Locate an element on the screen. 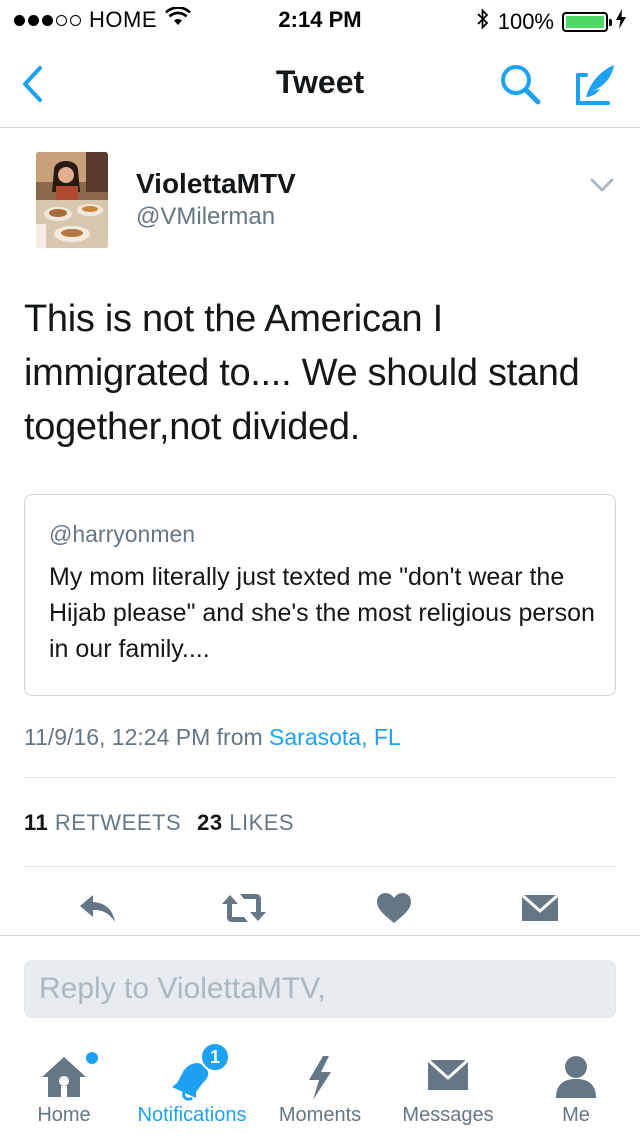 The height and width of the screenshot is (1136, 640). reply-button is located at coordinates (98, 908).